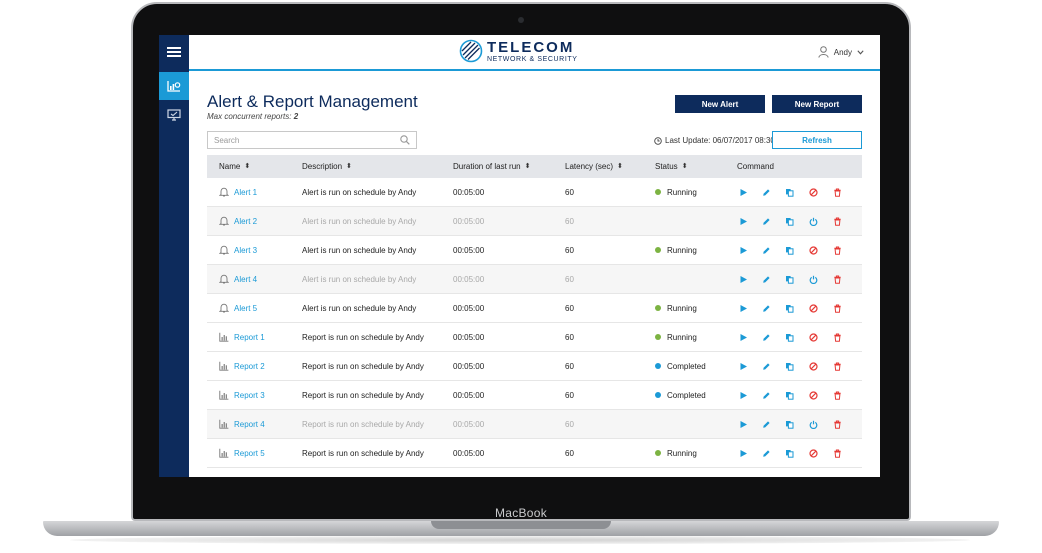 Image resolution: width=1042 pixels, height=553 pixels. I want to click on user-icon, so click(823, 52).